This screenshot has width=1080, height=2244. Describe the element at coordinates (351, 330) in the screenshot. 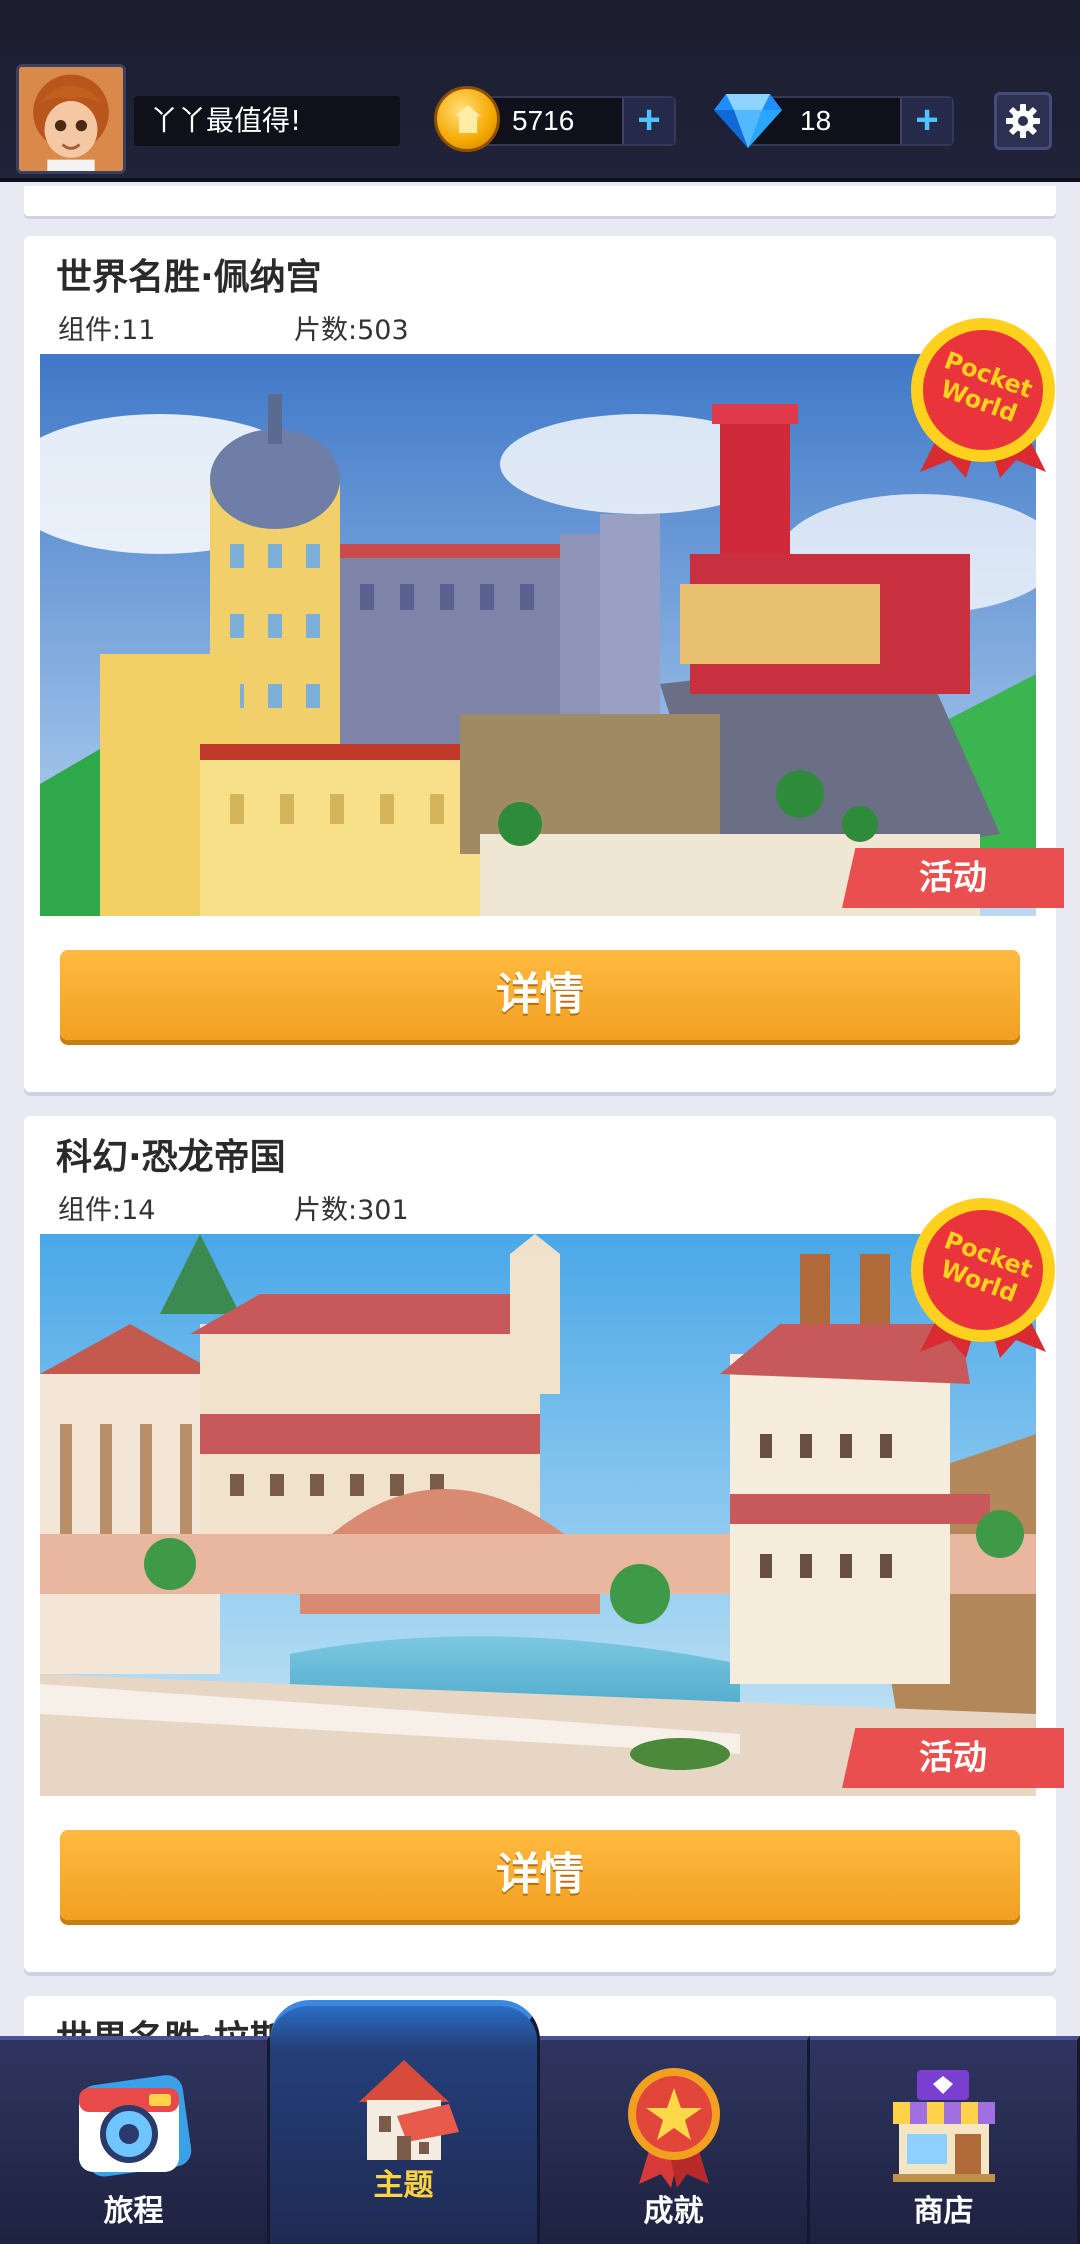

I see `piece-count: 片数:503` at that location.